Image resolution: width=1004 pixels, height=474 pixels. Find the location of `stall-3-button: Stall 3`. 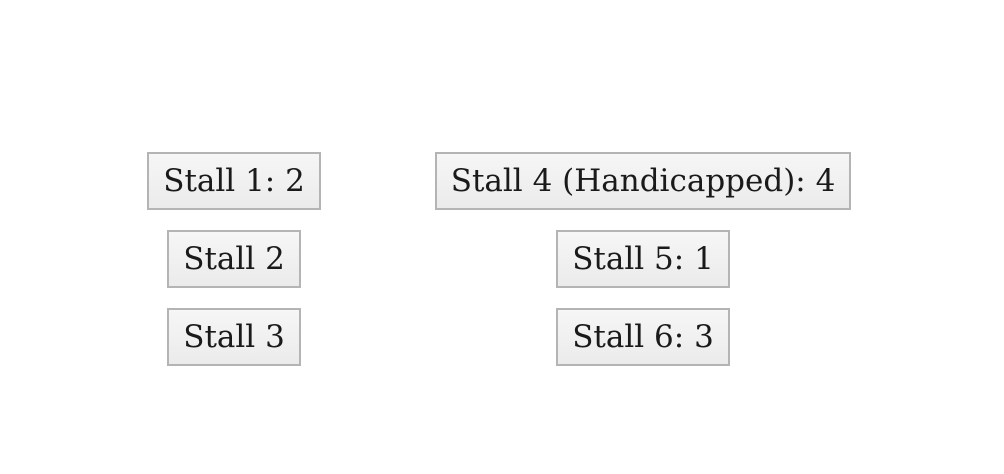

stall-3-button: Stall 3 is located at coordinates (234, 337).